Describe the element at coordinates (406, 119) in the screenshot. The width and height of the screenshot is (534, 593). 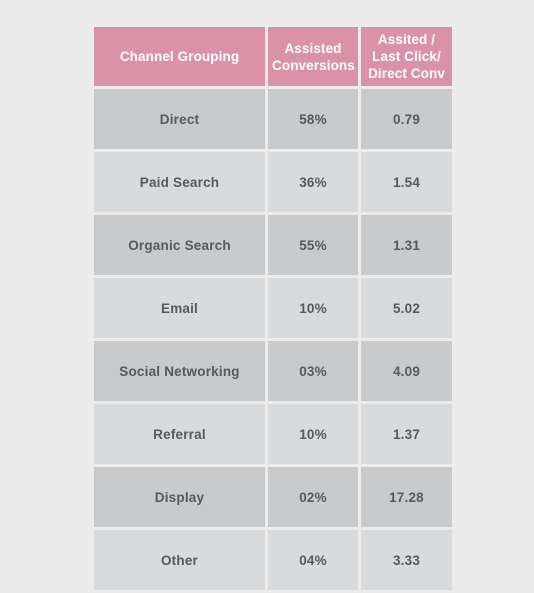
I see `cell-assisted-last-click-direct-conv: 0.79` at that location.